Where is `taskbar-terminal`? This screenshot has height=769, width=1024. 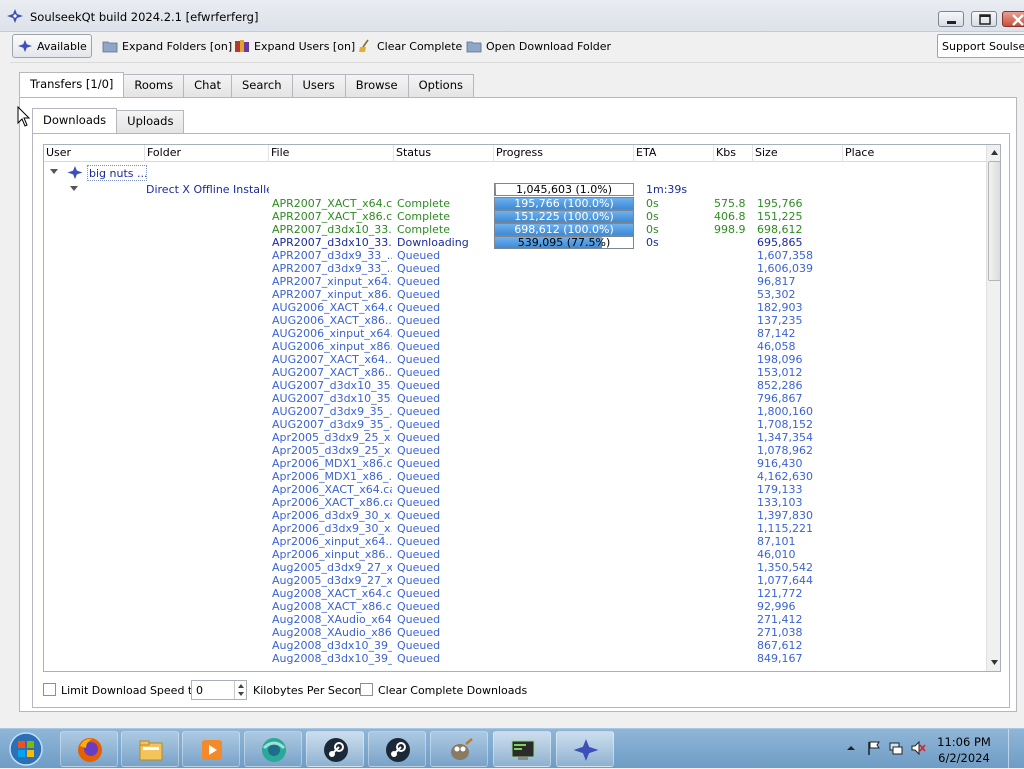 taskbar-terminal is located at coordinates (522, 749).